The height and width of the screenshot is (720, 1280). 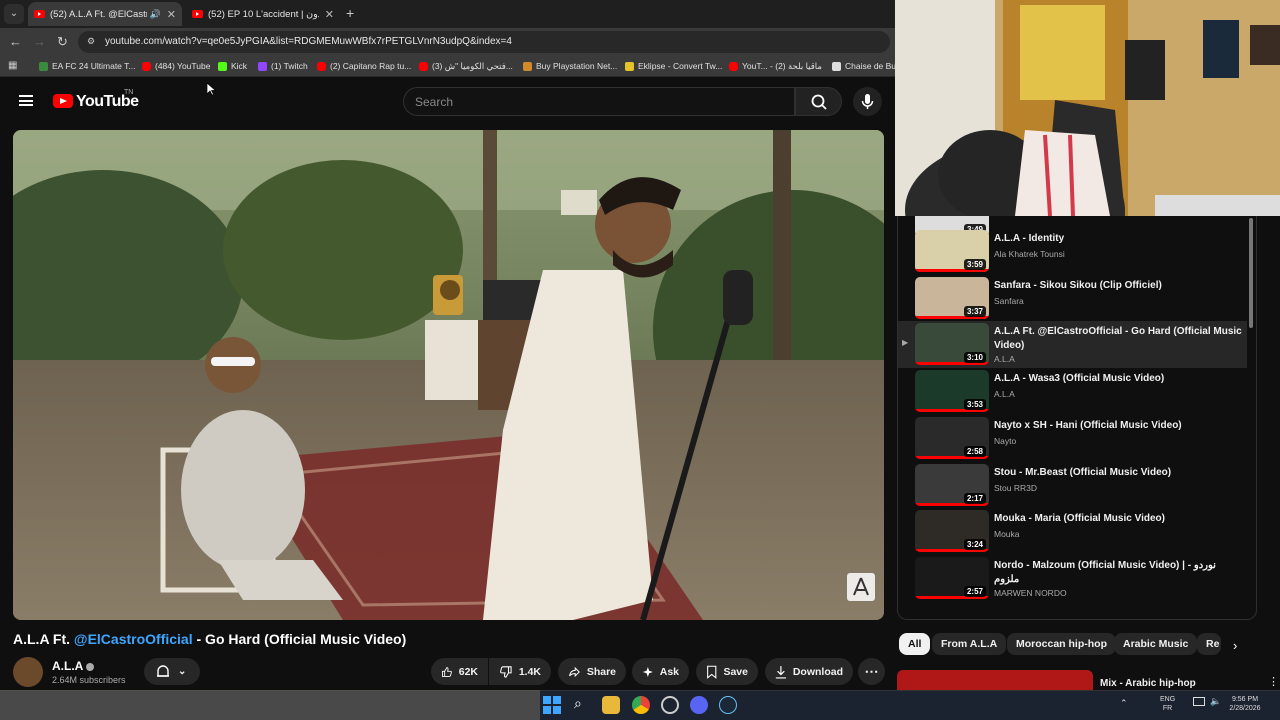 What do you see at coordinates (232, 66) in the screenshot?
I see `bookmark-item: Kick` at bounding box center [232, 66].